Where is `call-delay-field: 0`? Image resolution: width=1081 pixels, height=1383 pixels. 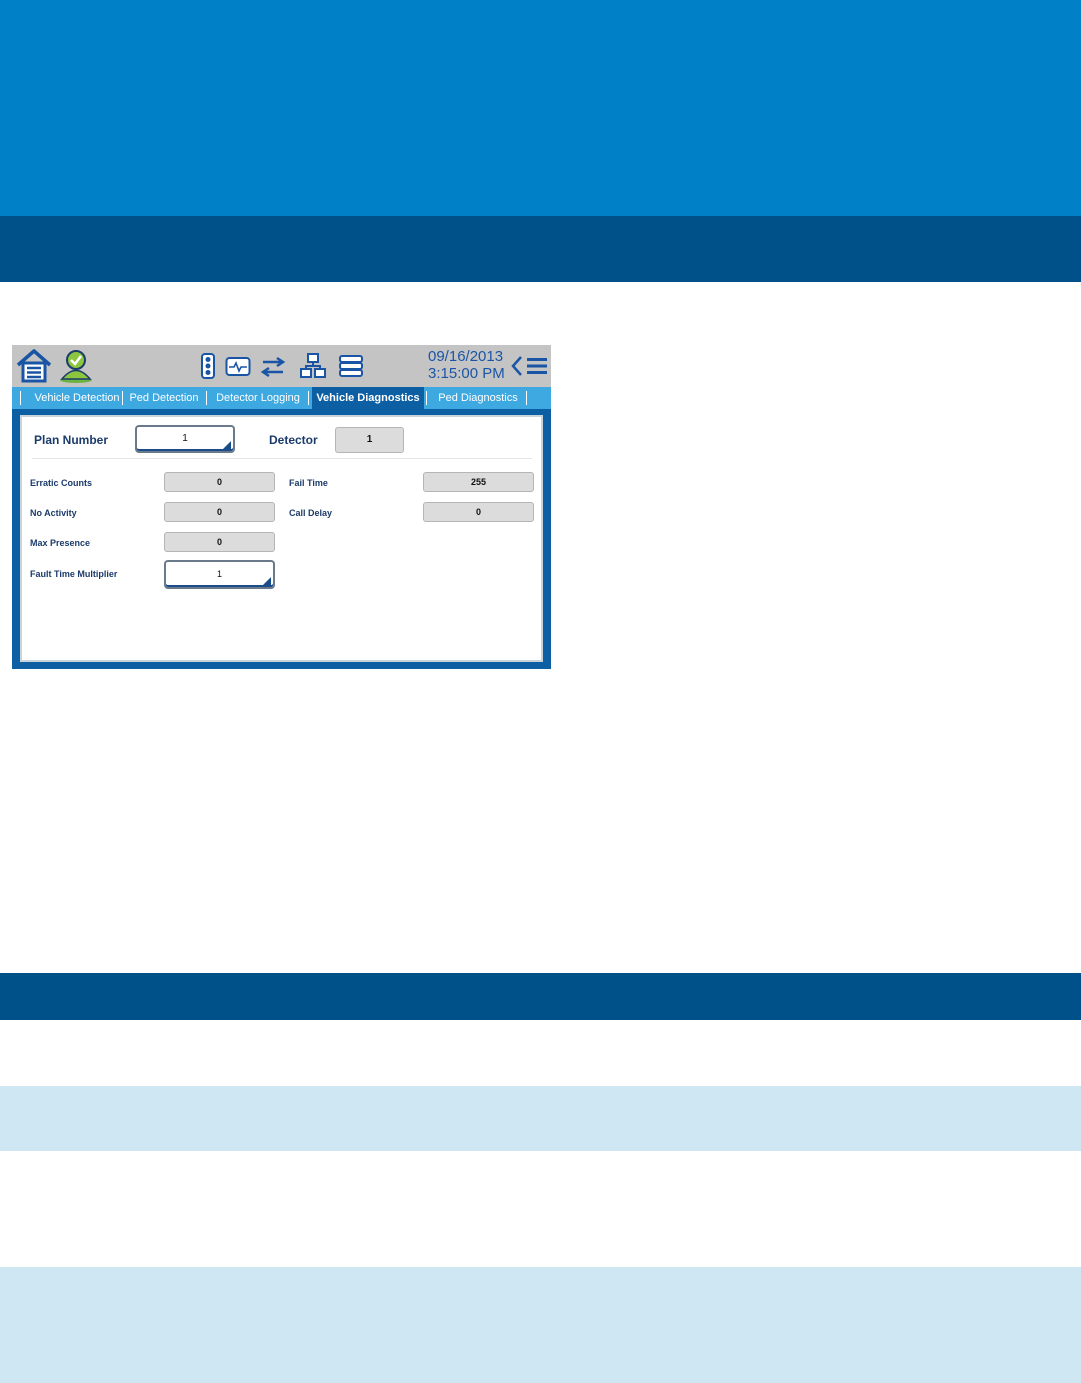
call-delay-field: 0 is located at coordinates (478, 512).